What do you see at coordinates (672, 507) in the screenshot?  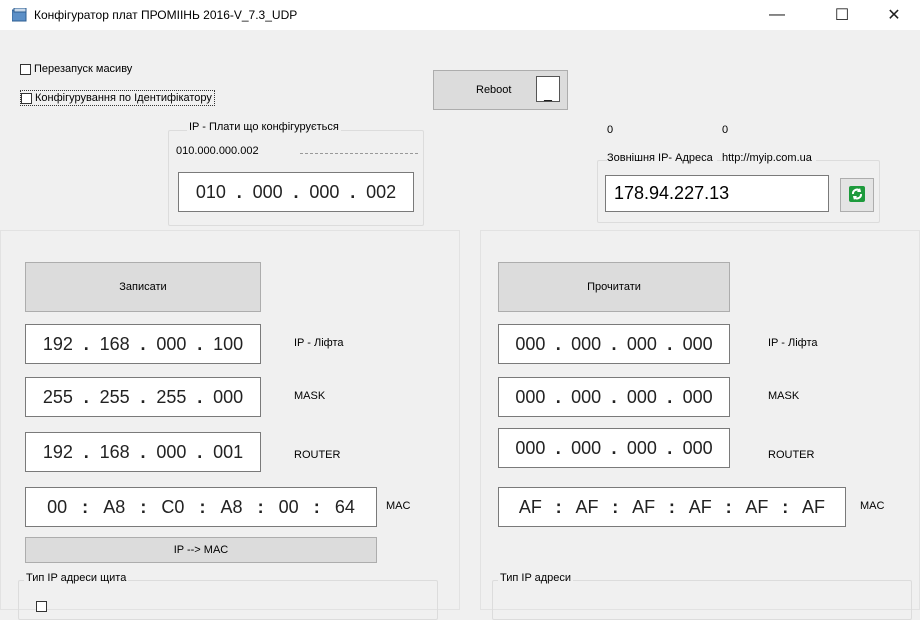 I see `right-mac-input: AF: AF: AF` at bounding box center [672, 507].